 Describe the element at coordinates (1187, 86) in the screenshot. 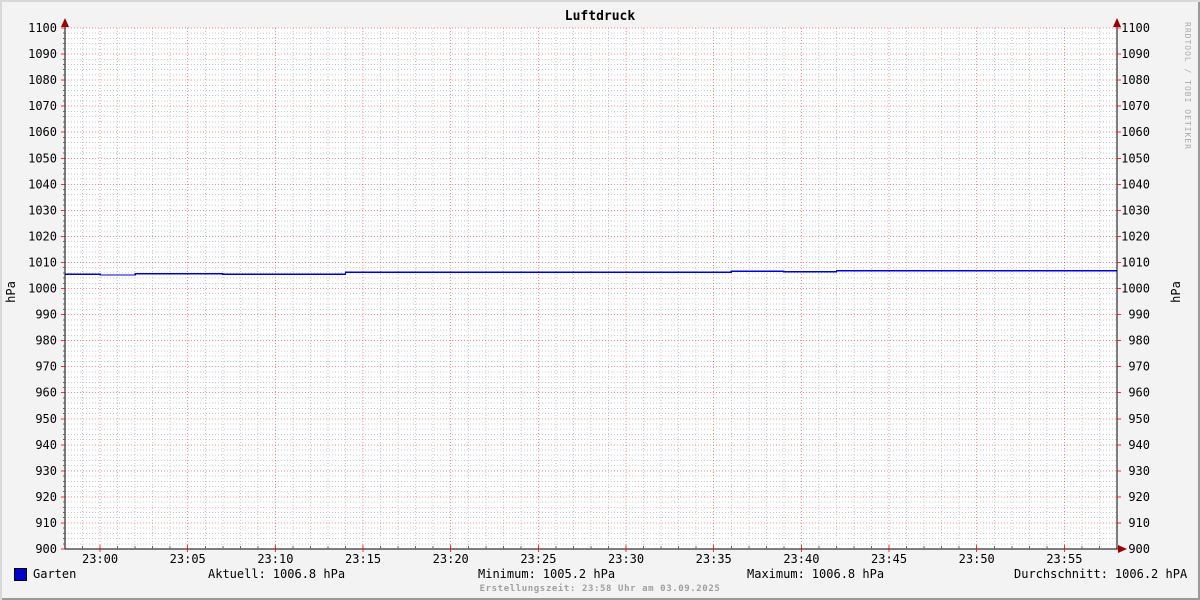

I see `rrdtool-watermark: RRDTOOL / TOBI OETIKER` at that location.